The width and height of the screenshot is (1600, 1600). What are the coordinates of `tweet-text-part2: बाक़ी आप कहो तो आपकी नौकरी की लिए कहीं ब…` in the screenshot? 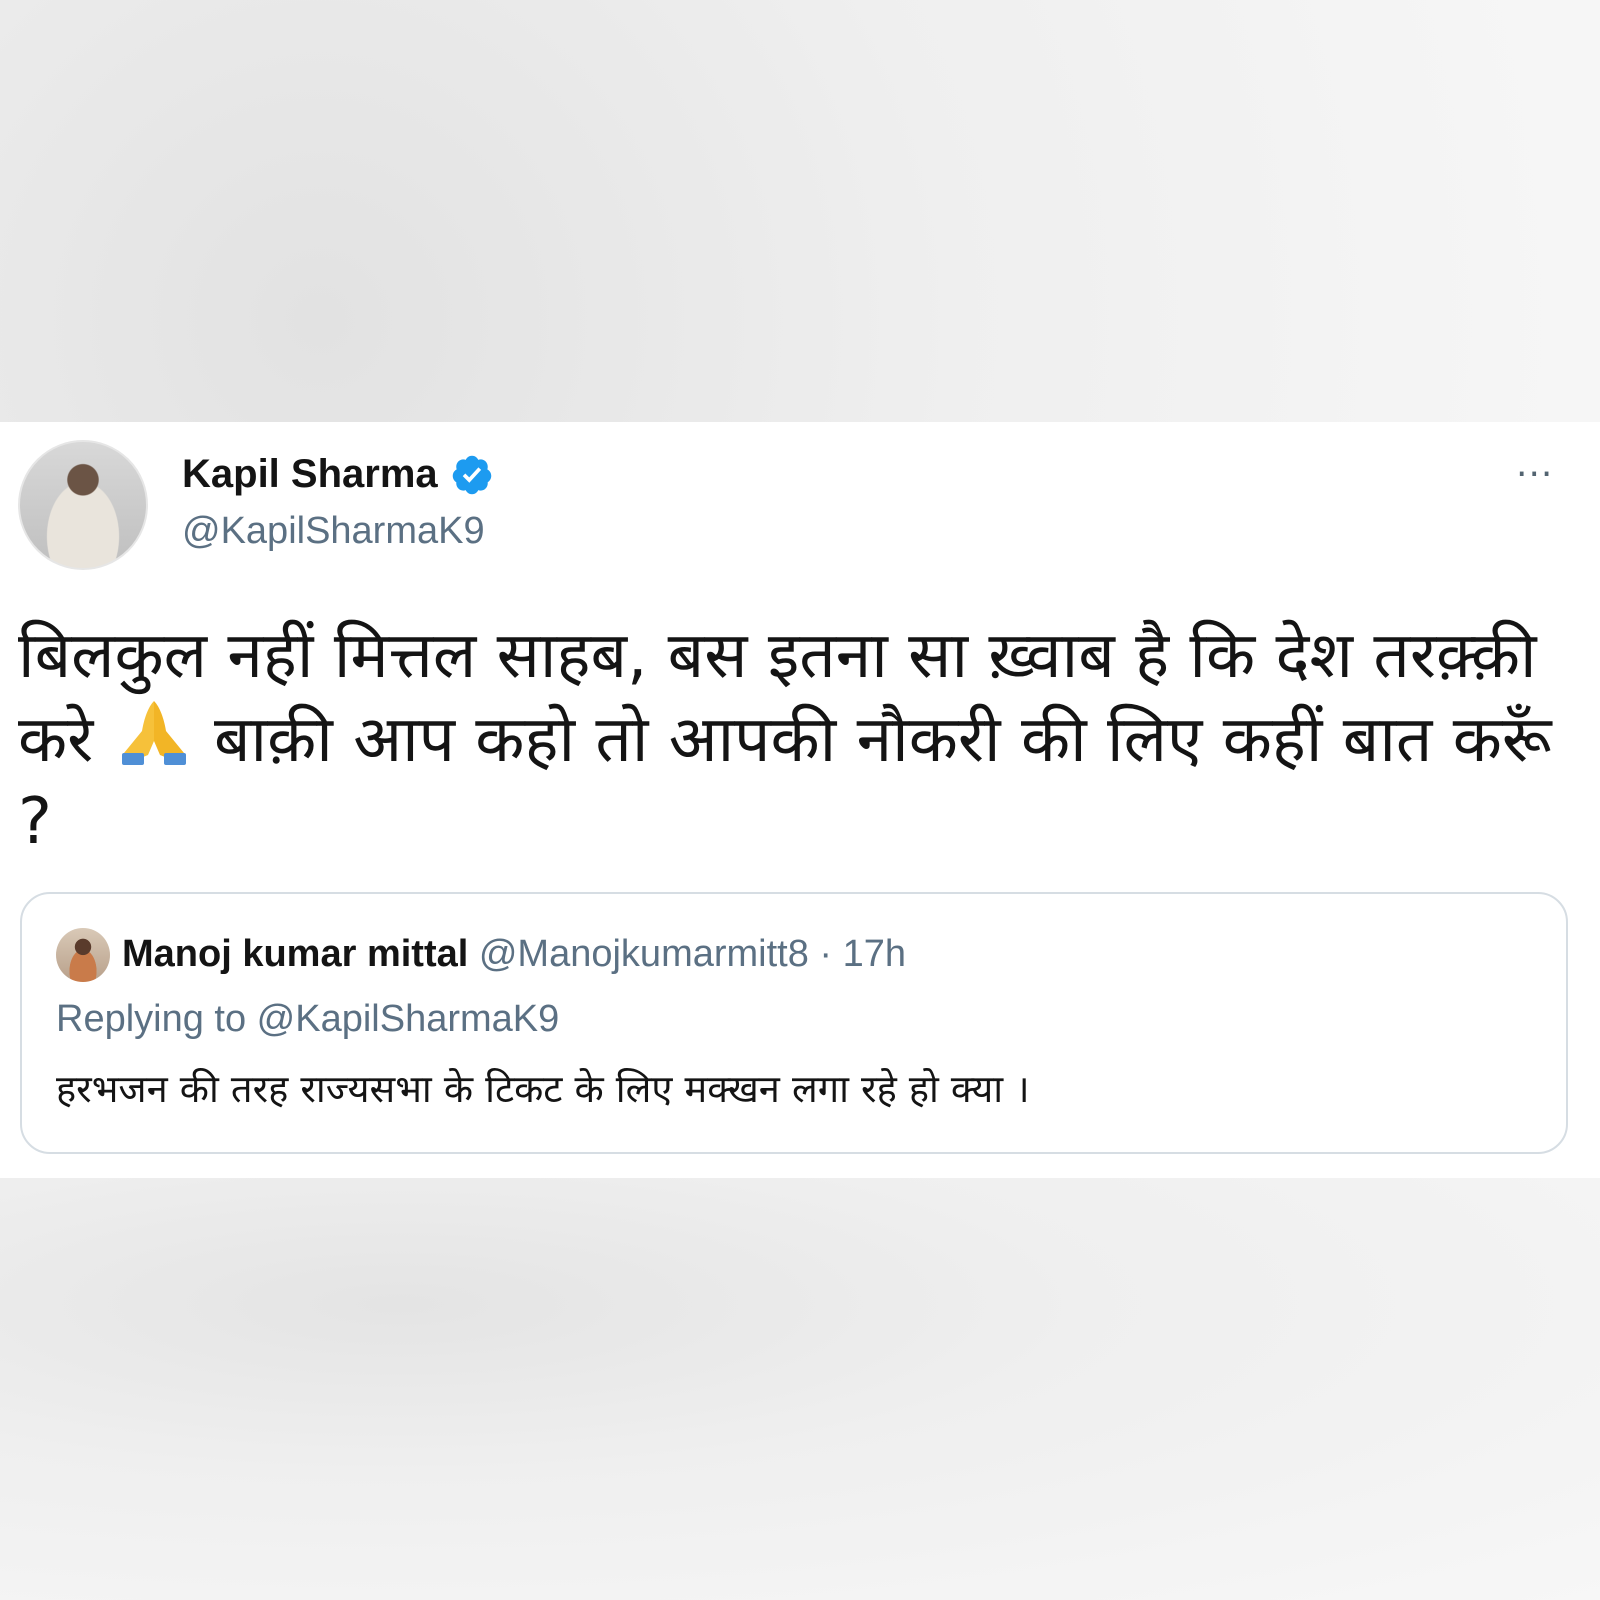 It's located at (785, 781).